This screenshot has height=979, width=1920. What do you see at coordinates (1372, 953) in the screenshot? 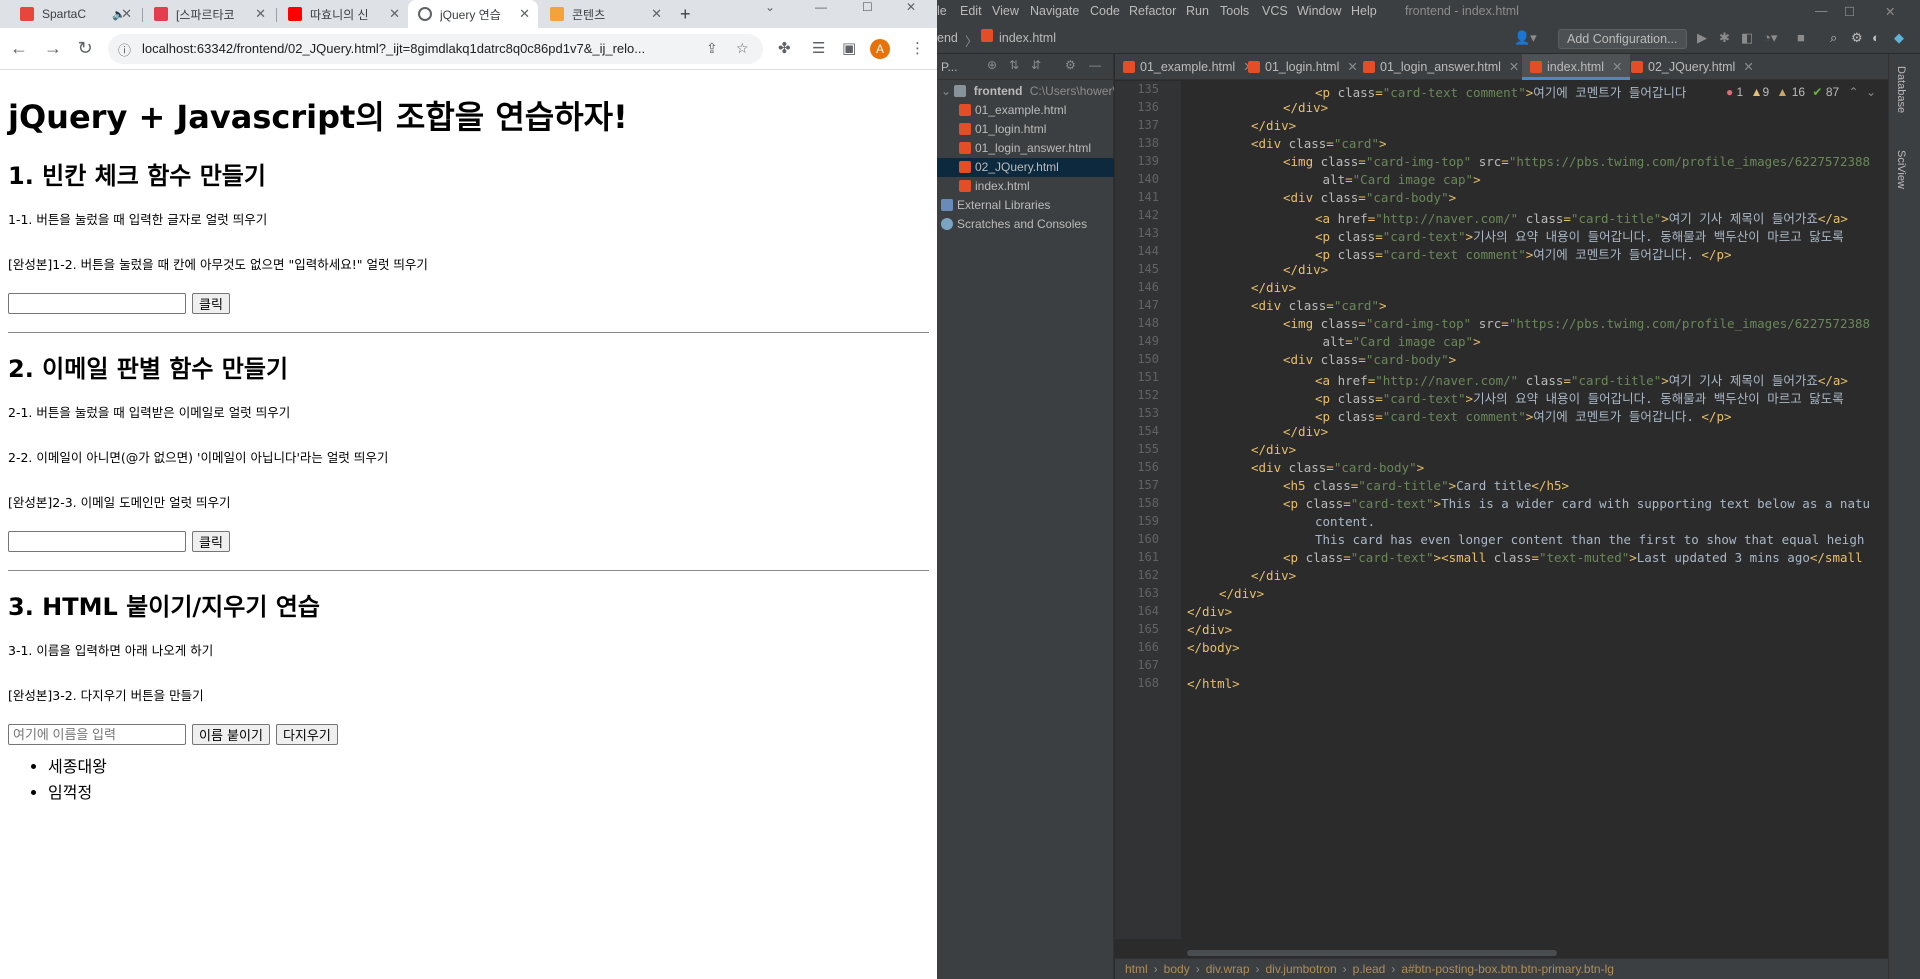
I see `horizontal-scrollbar` at bounding box center [1372, 953].